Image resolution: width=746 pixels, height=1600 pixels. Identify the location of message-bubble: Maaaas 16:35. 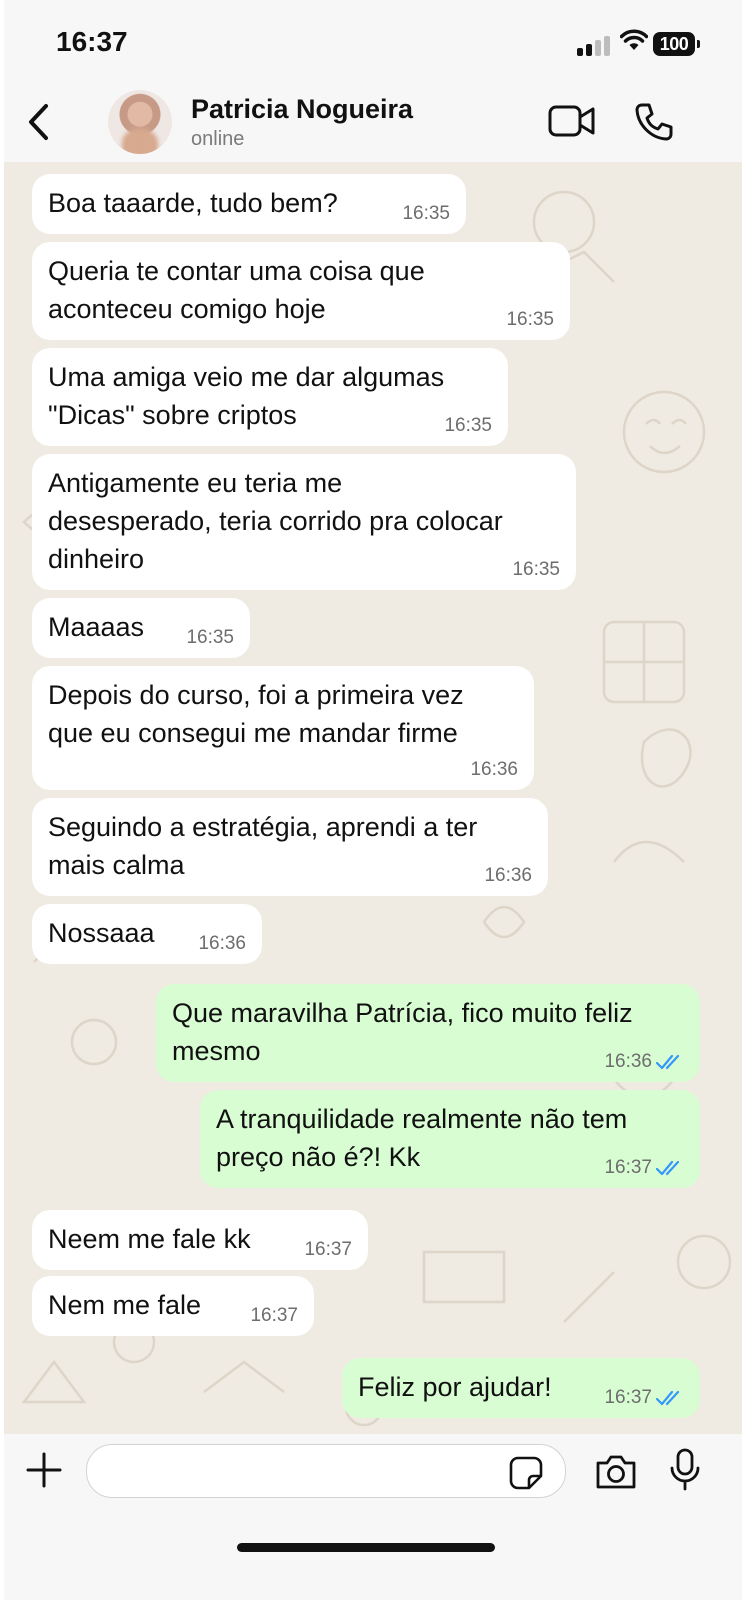
(141, 628).